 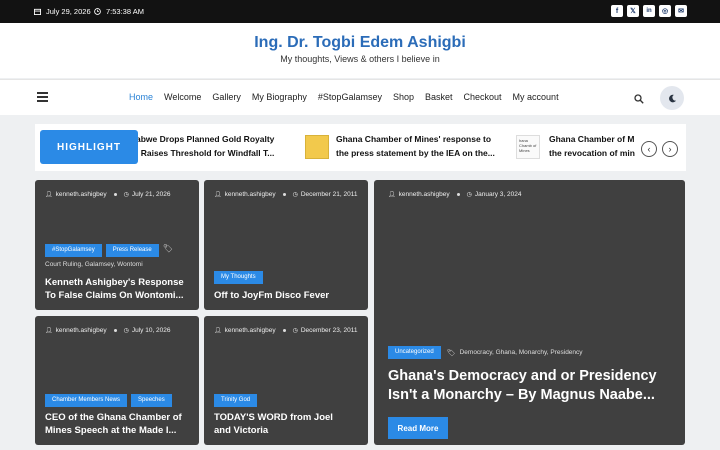 What do you see at coordinates (287, 295) in the screenshot?
I see `post-title: Off to JoyFm Disco Fever` at bounding box center [287, 295].